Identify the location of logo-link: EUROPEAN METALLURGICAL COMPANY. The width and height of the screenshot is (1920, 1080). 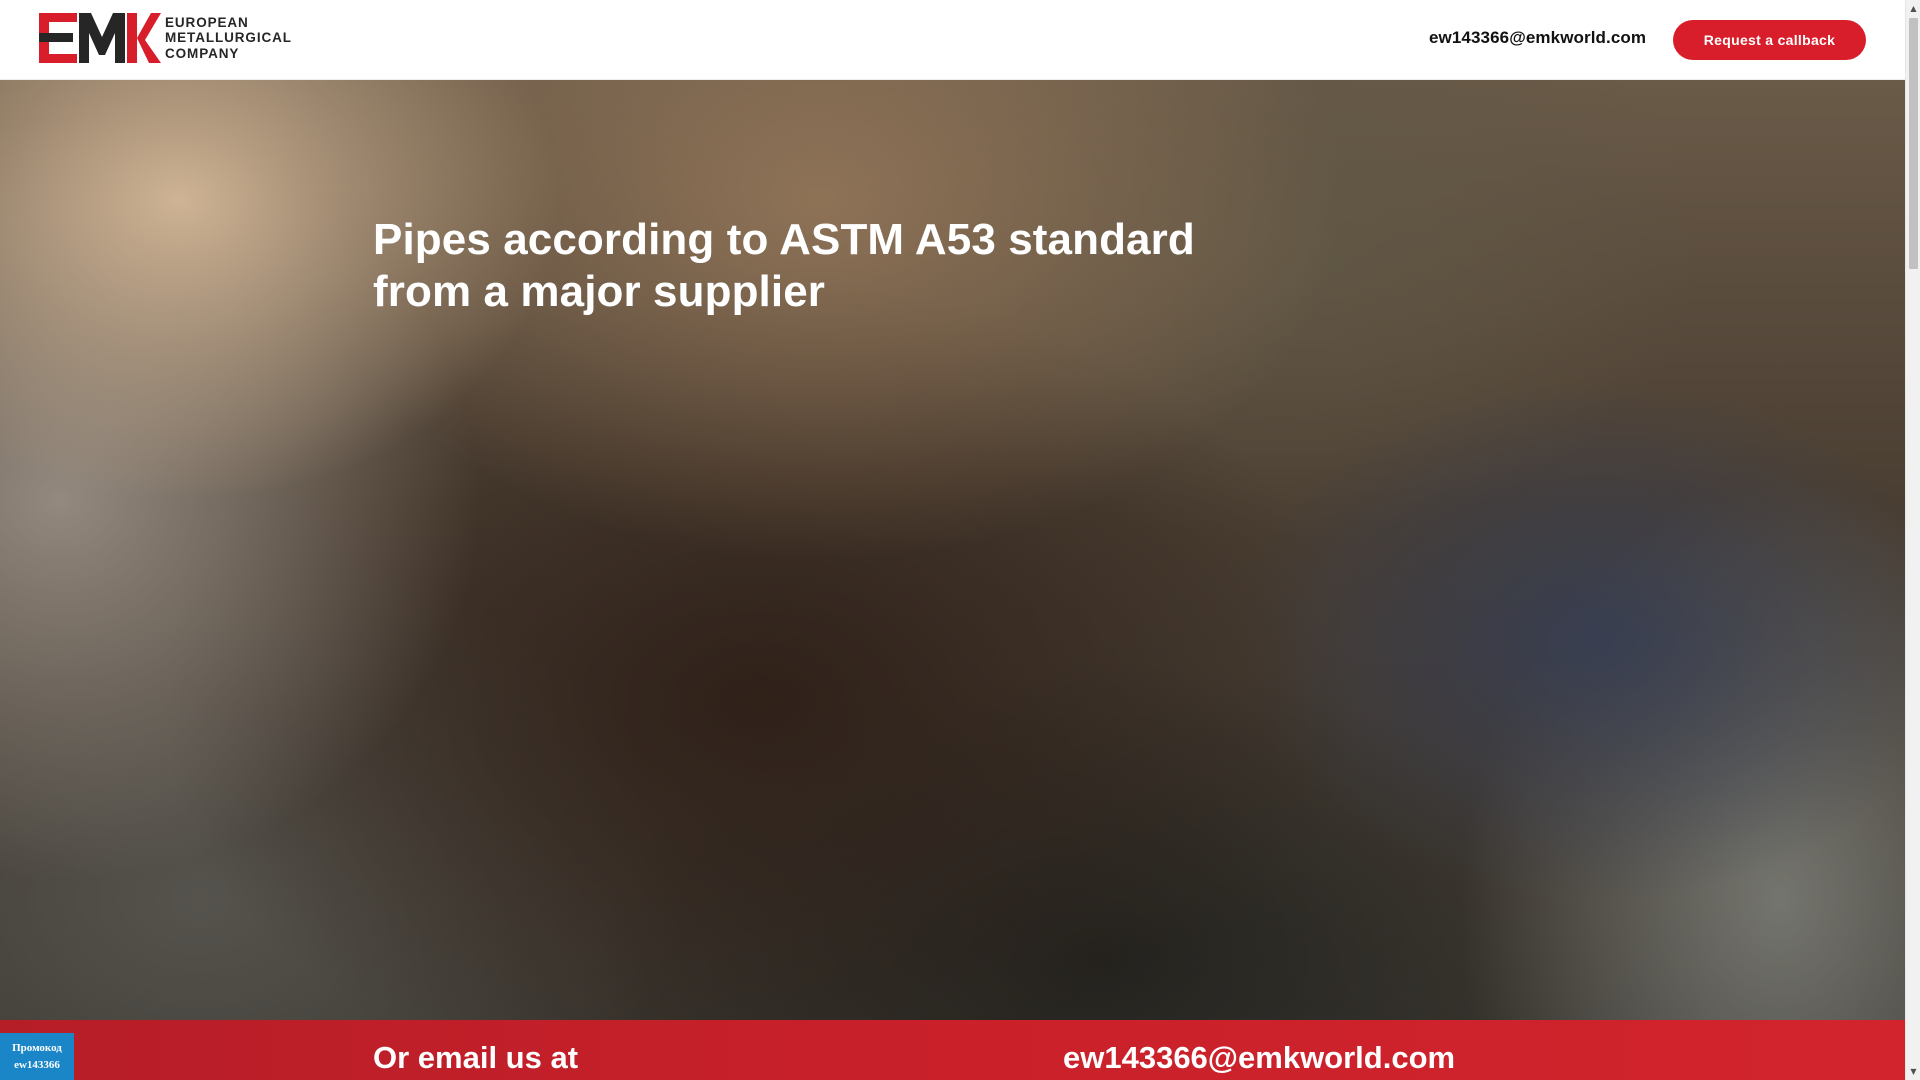
(165, 38).